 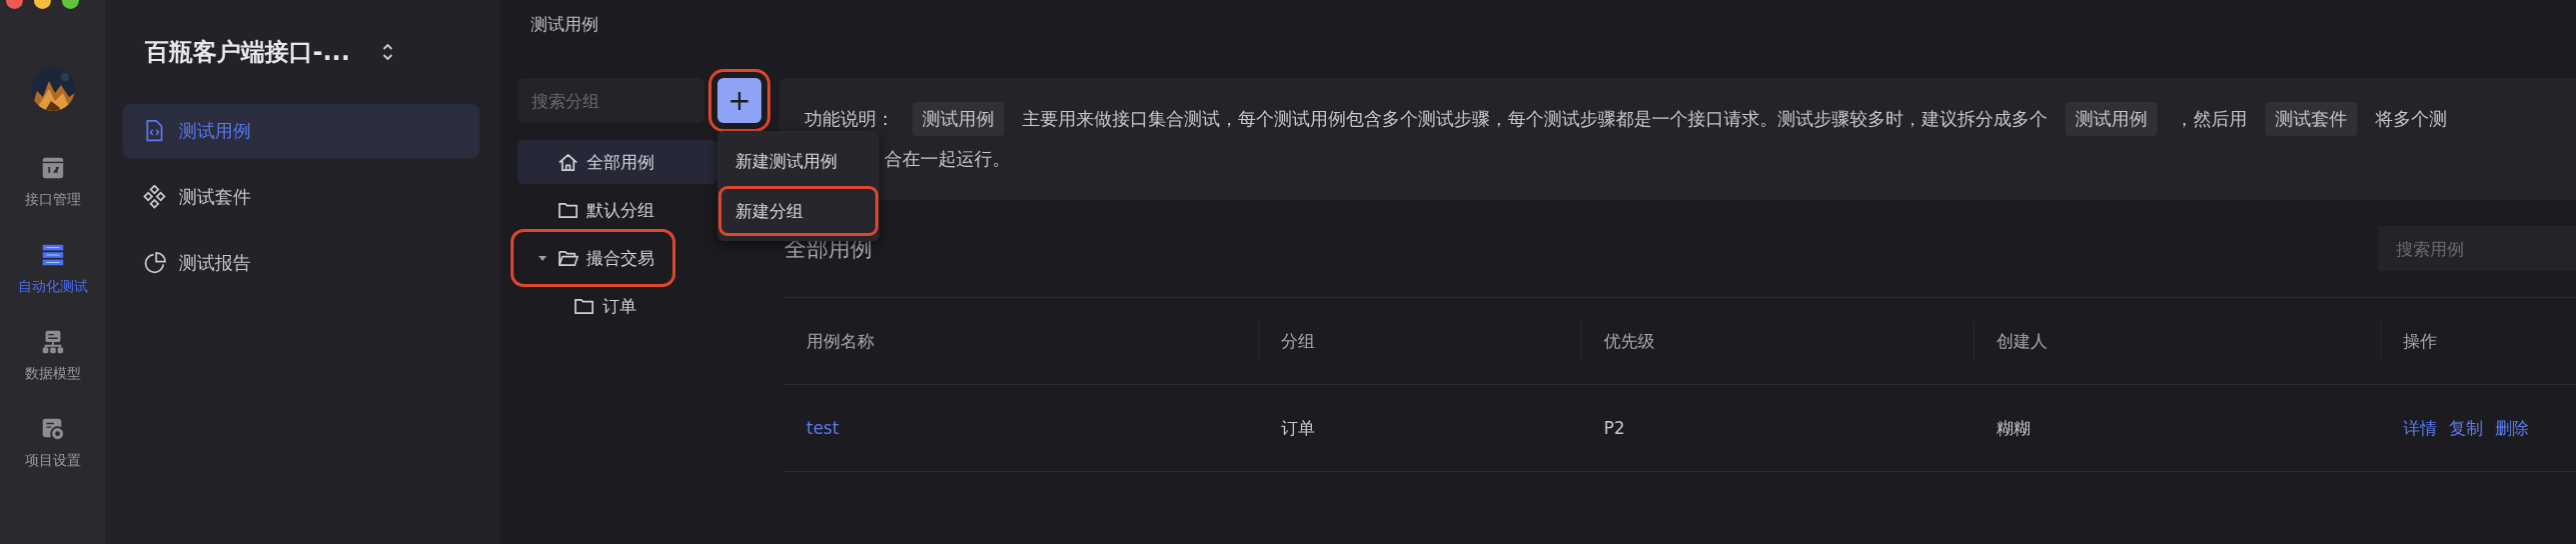 What do you see at coordinates (301, 131) in the screenshot?
I see `nav-item: 测试用例` at bounding box center [301, 131].